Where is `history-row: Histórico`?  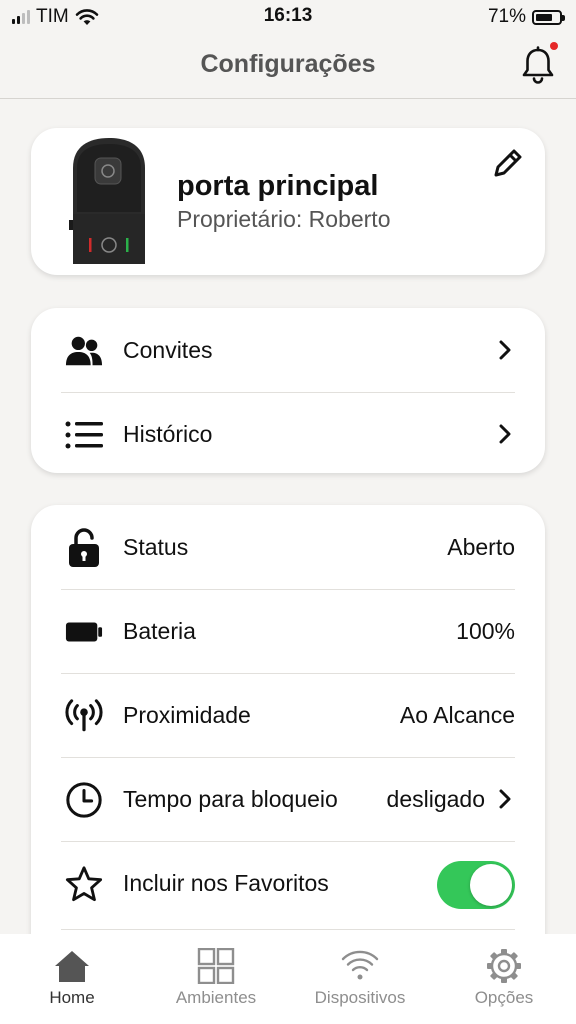
history-row: Histórico is located at coordinates (288, 434).